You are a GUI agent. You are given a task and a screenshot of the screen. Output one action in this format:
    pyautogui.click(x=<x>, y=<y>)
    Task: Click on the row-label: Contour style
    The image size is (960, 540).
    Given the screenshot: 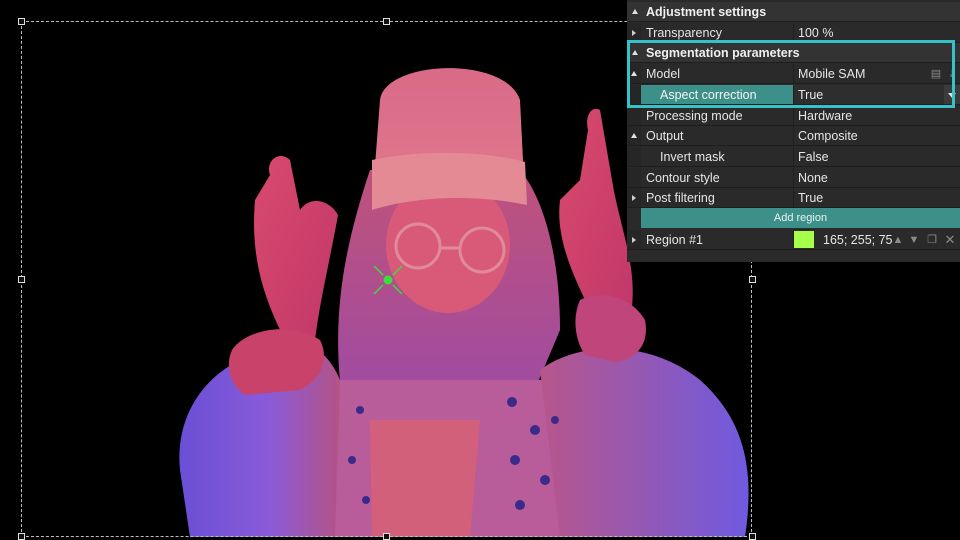 What is the action you would take?
    pyautogui.click(x=683, y=178)
    